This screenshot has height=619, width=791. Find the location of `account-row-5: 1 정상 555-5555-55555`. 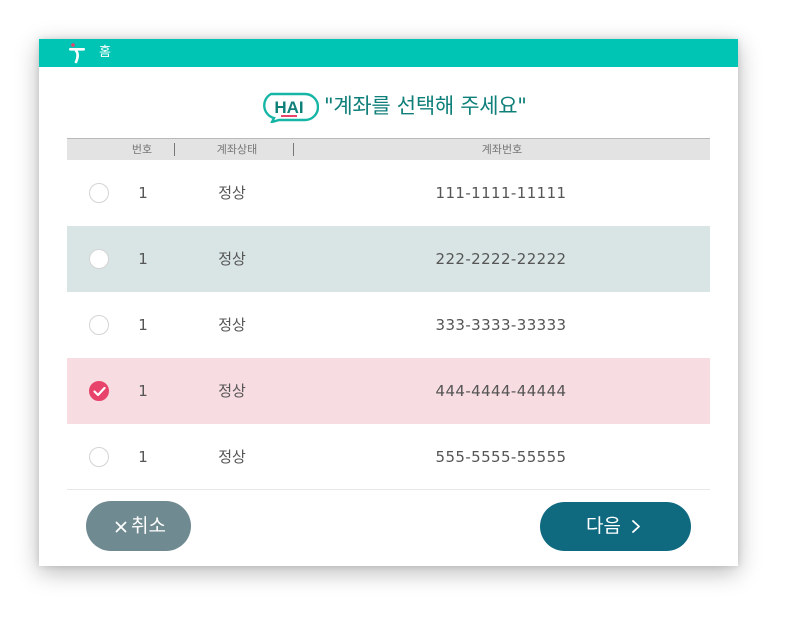

account-row-5: 1 정상 555-5555-55555 is located at coordinates (388, 457).